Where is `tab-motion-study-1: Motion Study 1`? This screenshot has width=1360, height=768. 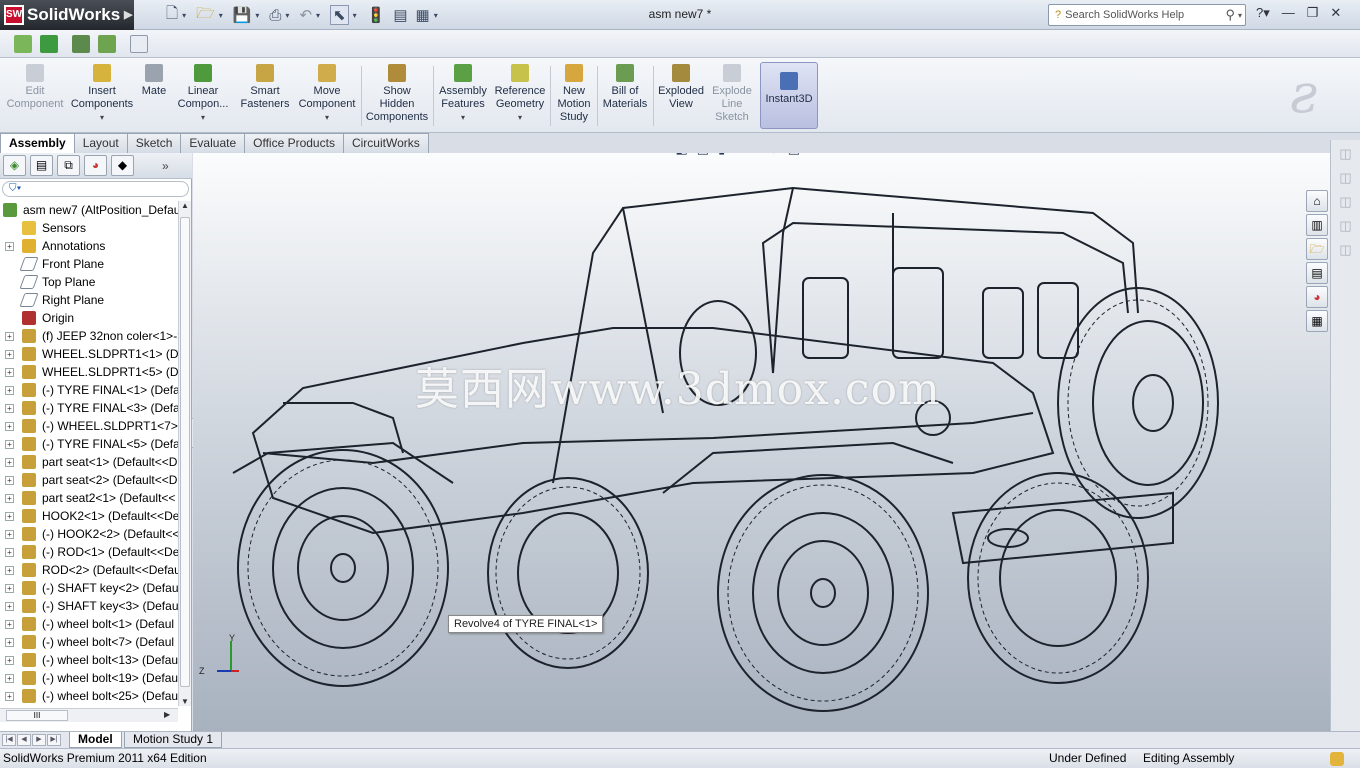 tab-motion-study-1: Motion Study 1 is located at coordinates (173, 740).